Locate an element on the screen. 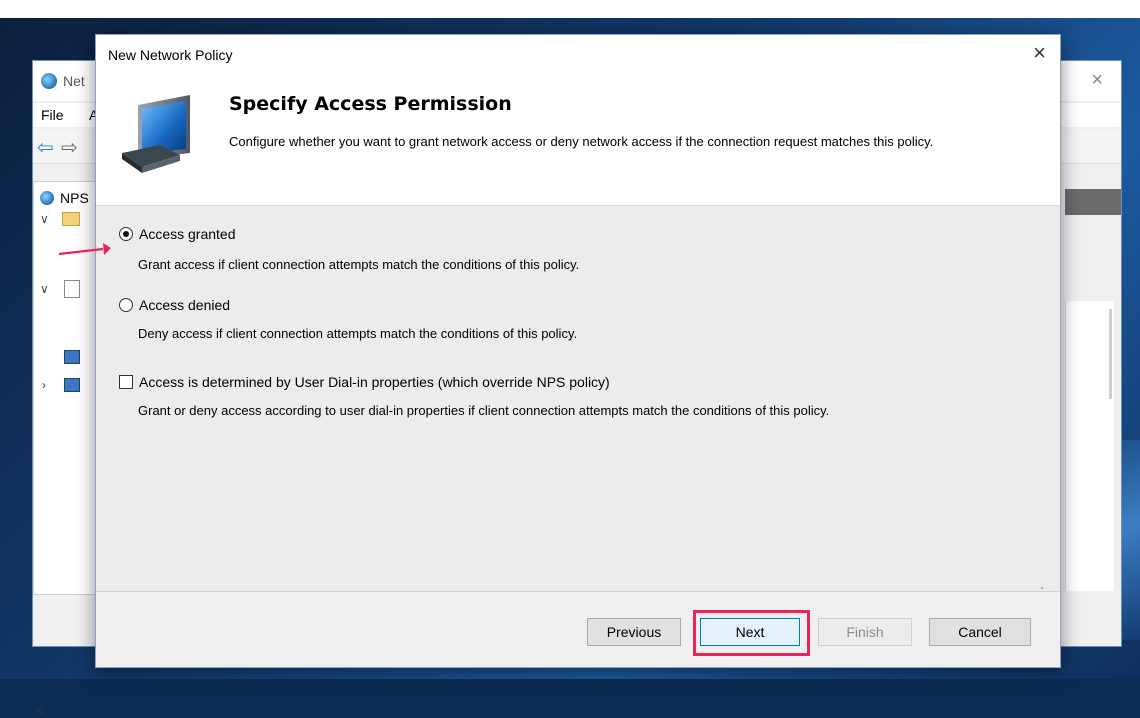 The image size is (1140, 718). nps-console-title: Net is located at coordinates (74, 81).